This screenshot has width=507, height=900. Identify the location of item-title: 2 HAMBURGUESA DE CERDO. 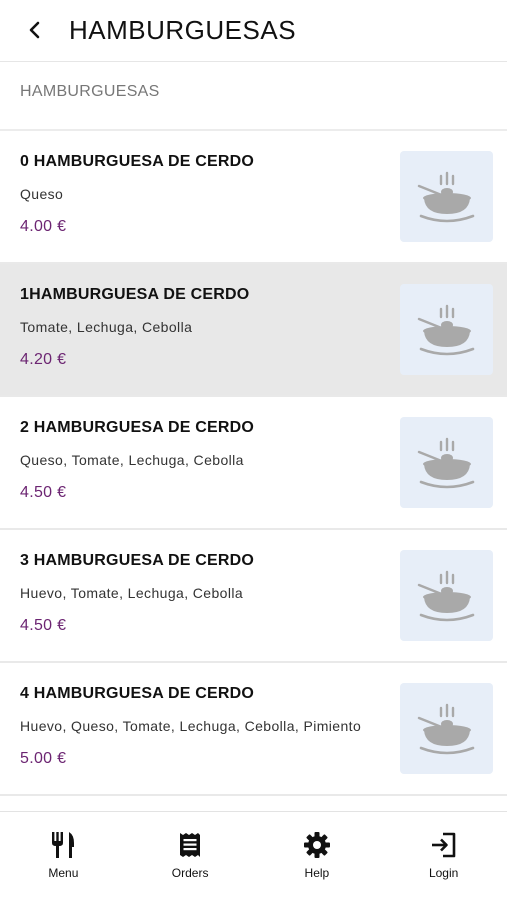
(137, 427).